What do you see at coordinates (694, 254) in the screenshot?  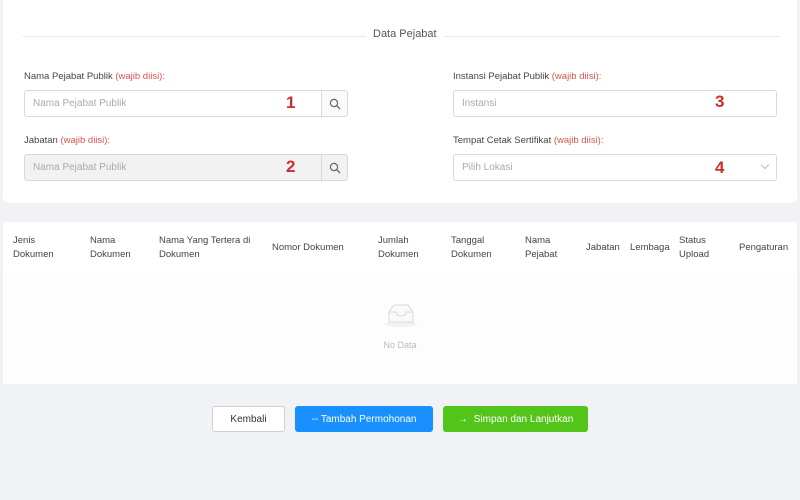 I see `column-label: Upload` at bounding box center [694, 254].